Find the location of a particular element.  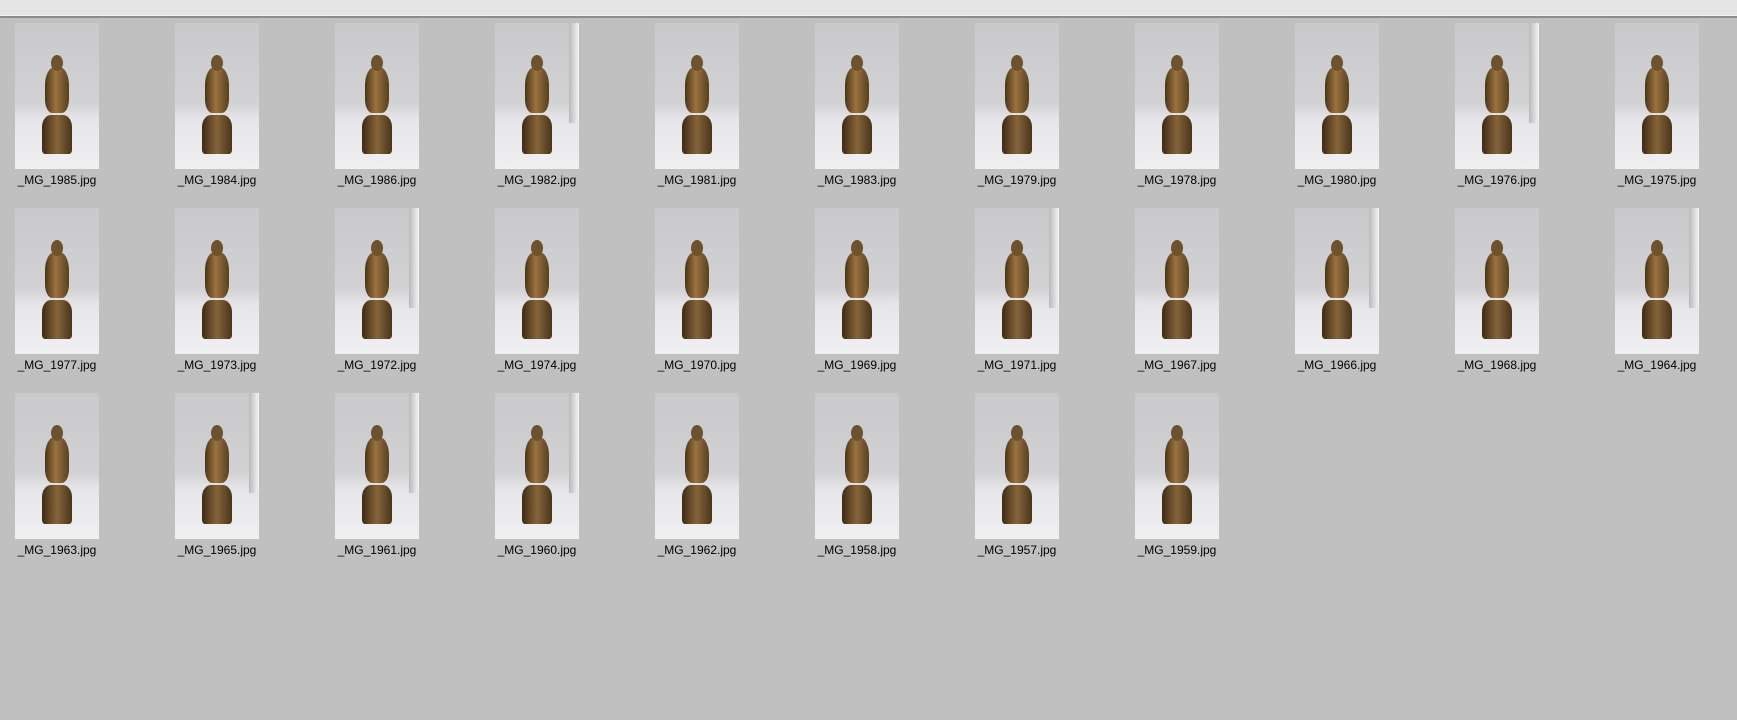

file-item: _MG_1957.jpg is located at coordinates (1013, 483).